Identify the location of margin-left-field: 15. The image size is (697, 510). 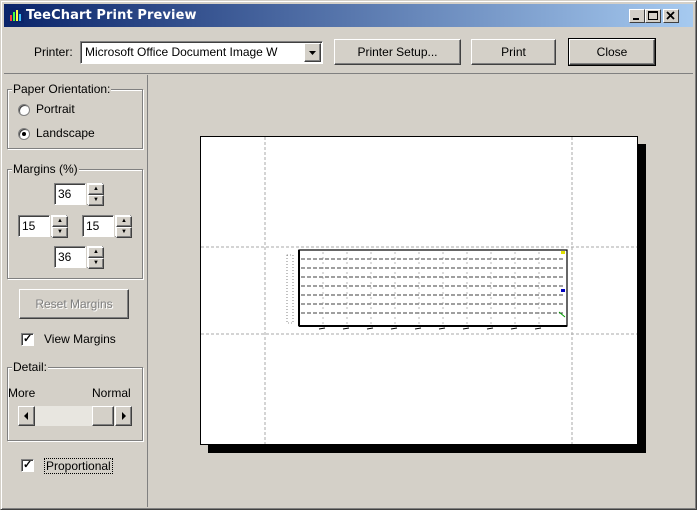
(34, 226).